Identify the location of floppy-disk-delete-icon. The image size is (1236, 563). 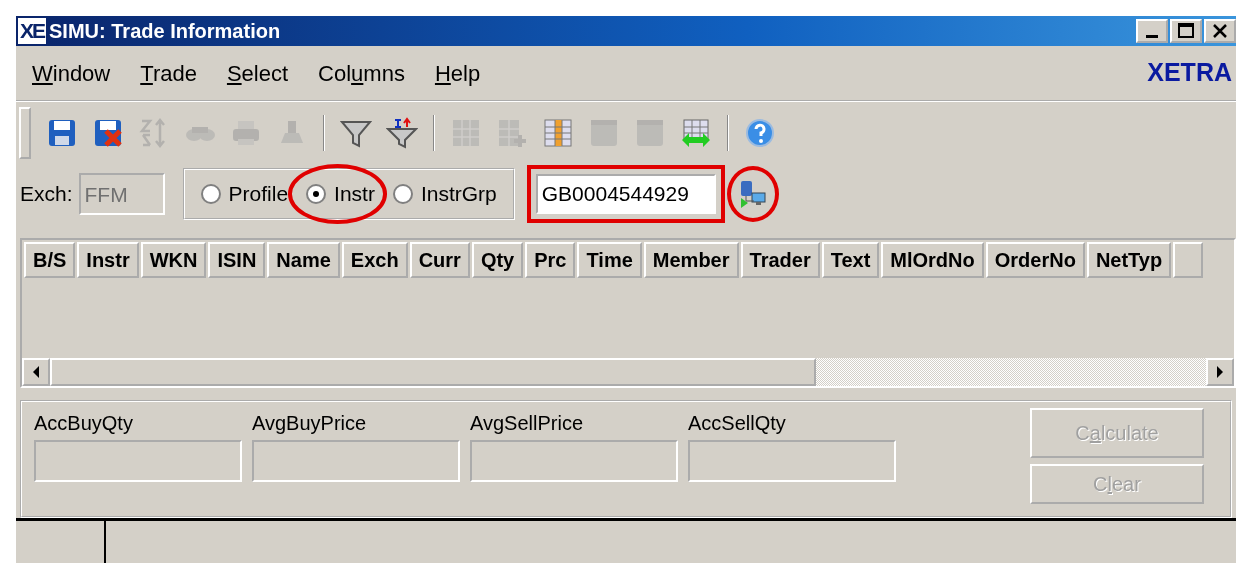
(108, 133).